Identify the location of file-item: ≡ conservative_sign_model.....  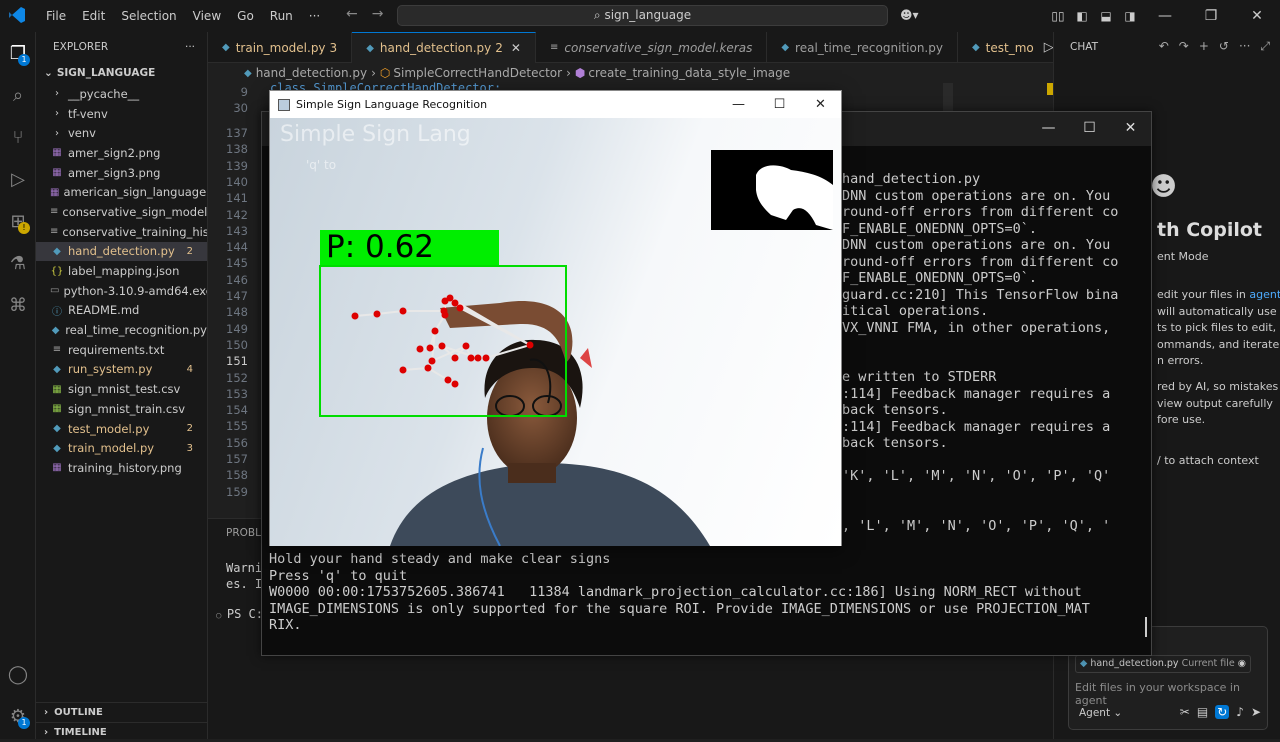
(121, 212).